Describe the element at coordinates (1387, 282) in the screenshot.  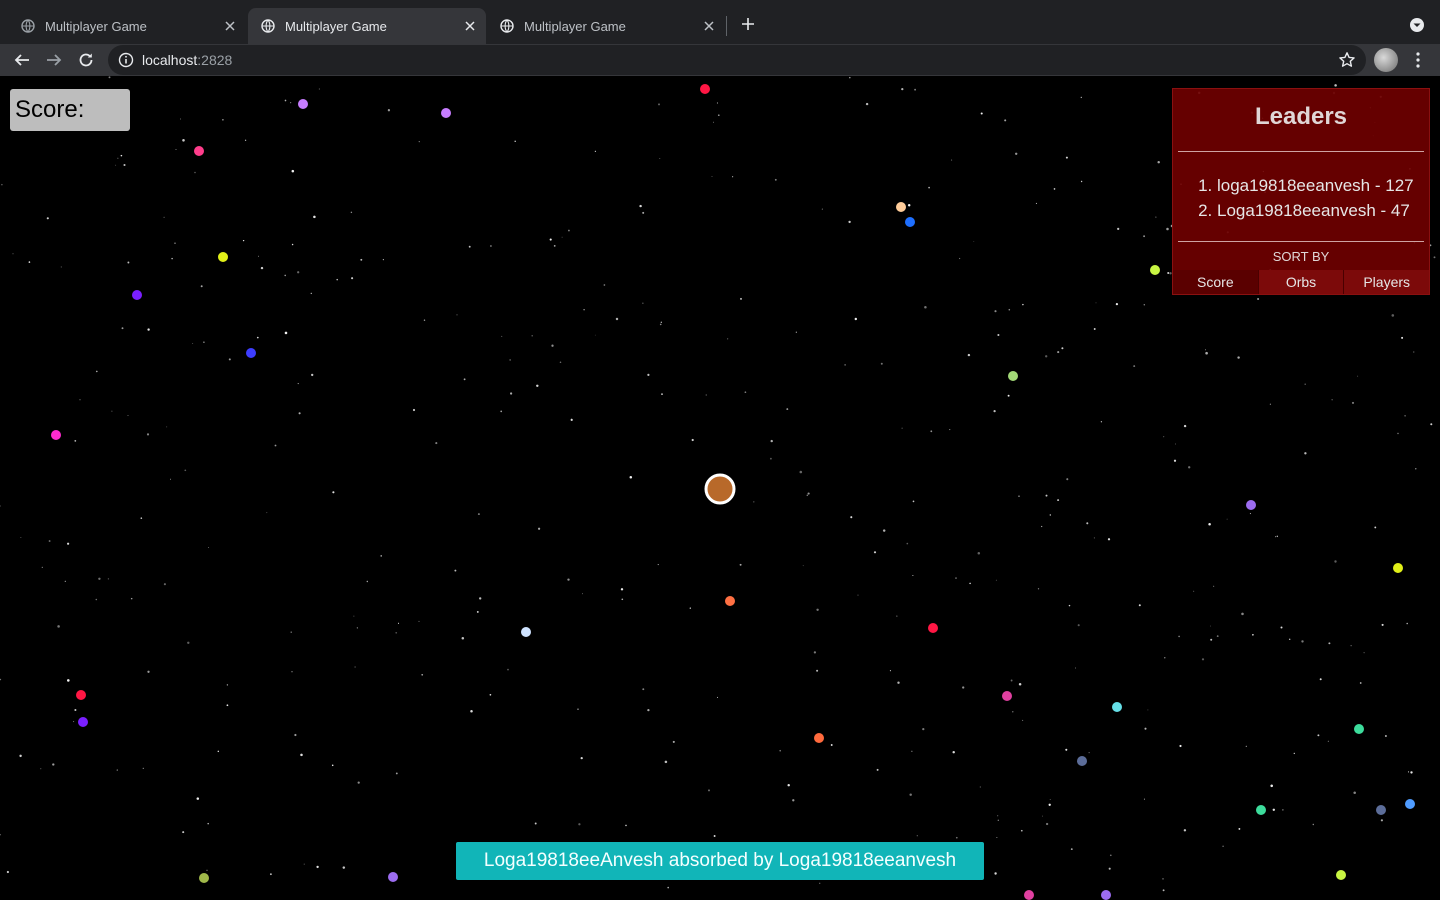
I see `sort-players-button: Players` at that location.